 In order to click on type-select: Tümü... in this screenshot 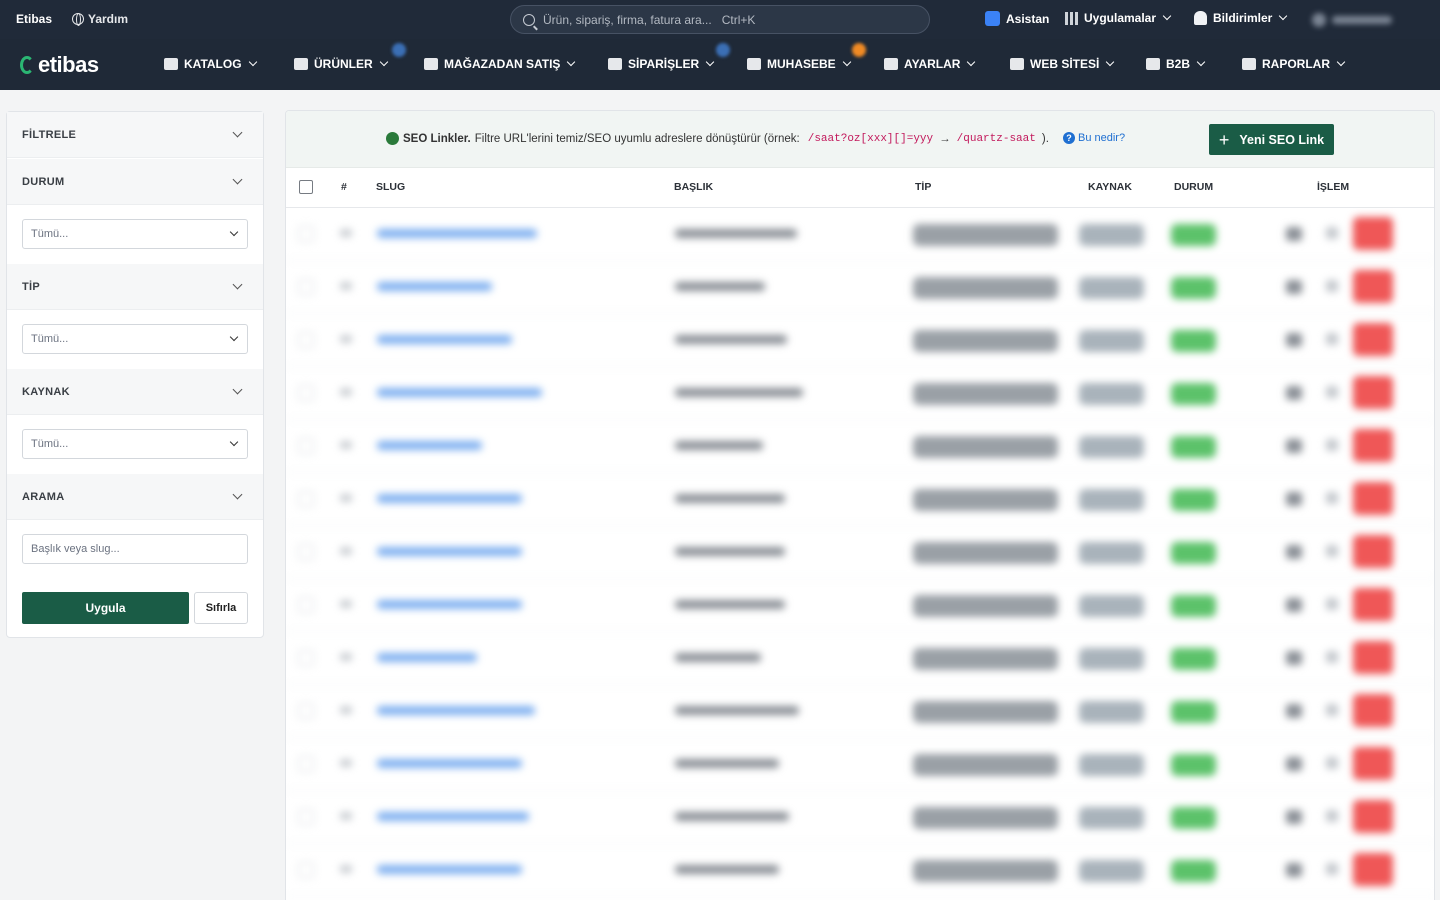, I will do `click(135, 339)`.